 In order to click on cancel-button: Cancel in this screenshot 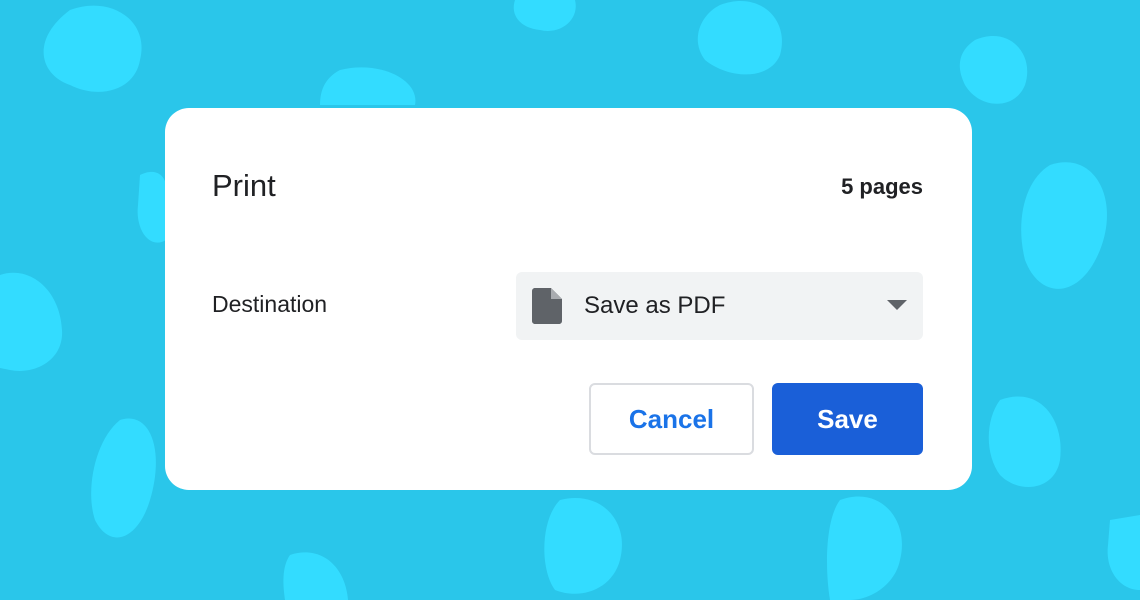, I will do `click(671, 419)`.